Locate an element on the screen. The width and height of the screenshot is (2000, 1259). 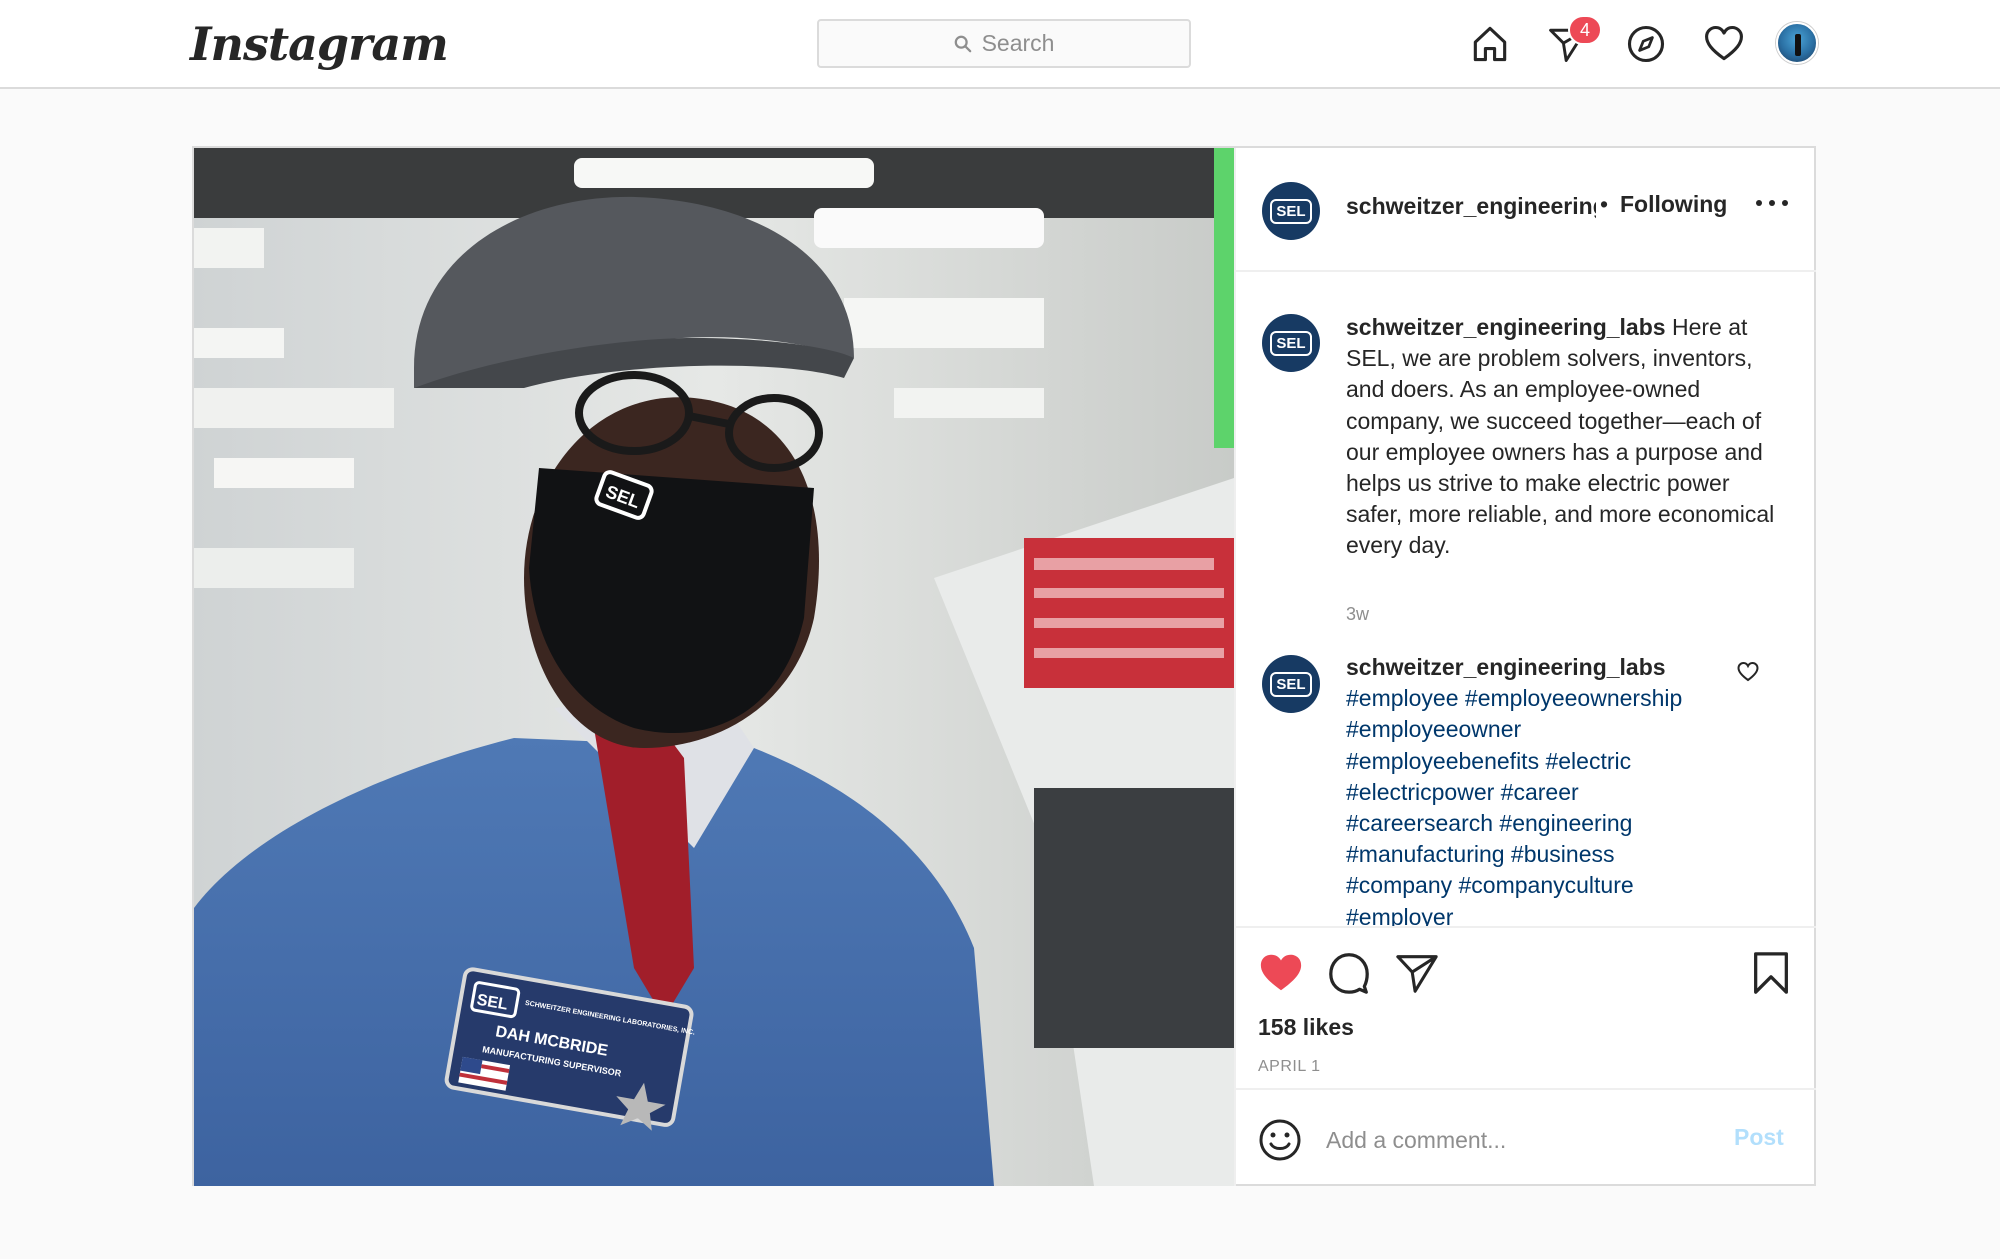
explore-icon is located at coordinates (1646, 44).